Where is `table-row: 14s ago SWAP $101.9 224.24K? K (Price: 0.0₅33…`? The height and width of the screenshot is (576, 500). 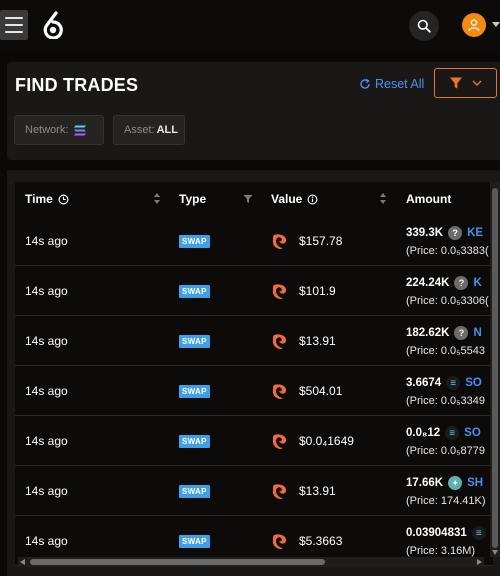
table-row: 14s ago SWAP $101.9 224.24K? K (Price: 0.0₅33… is located at coordinates (254, 291).